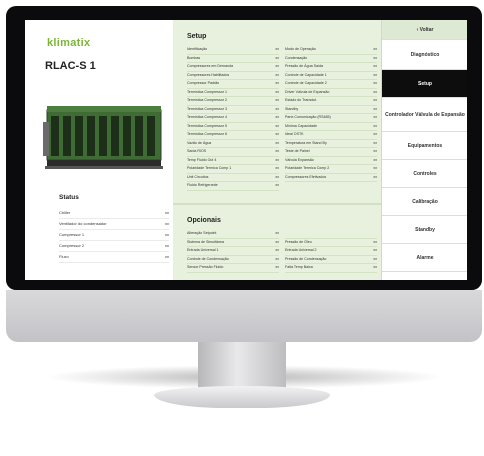 Image resolution: width=484 pixels, height=456 pixels. Describe the element at coordinates (64, 256) in the screenshot. I see `item-label: Fluxo` at that location.